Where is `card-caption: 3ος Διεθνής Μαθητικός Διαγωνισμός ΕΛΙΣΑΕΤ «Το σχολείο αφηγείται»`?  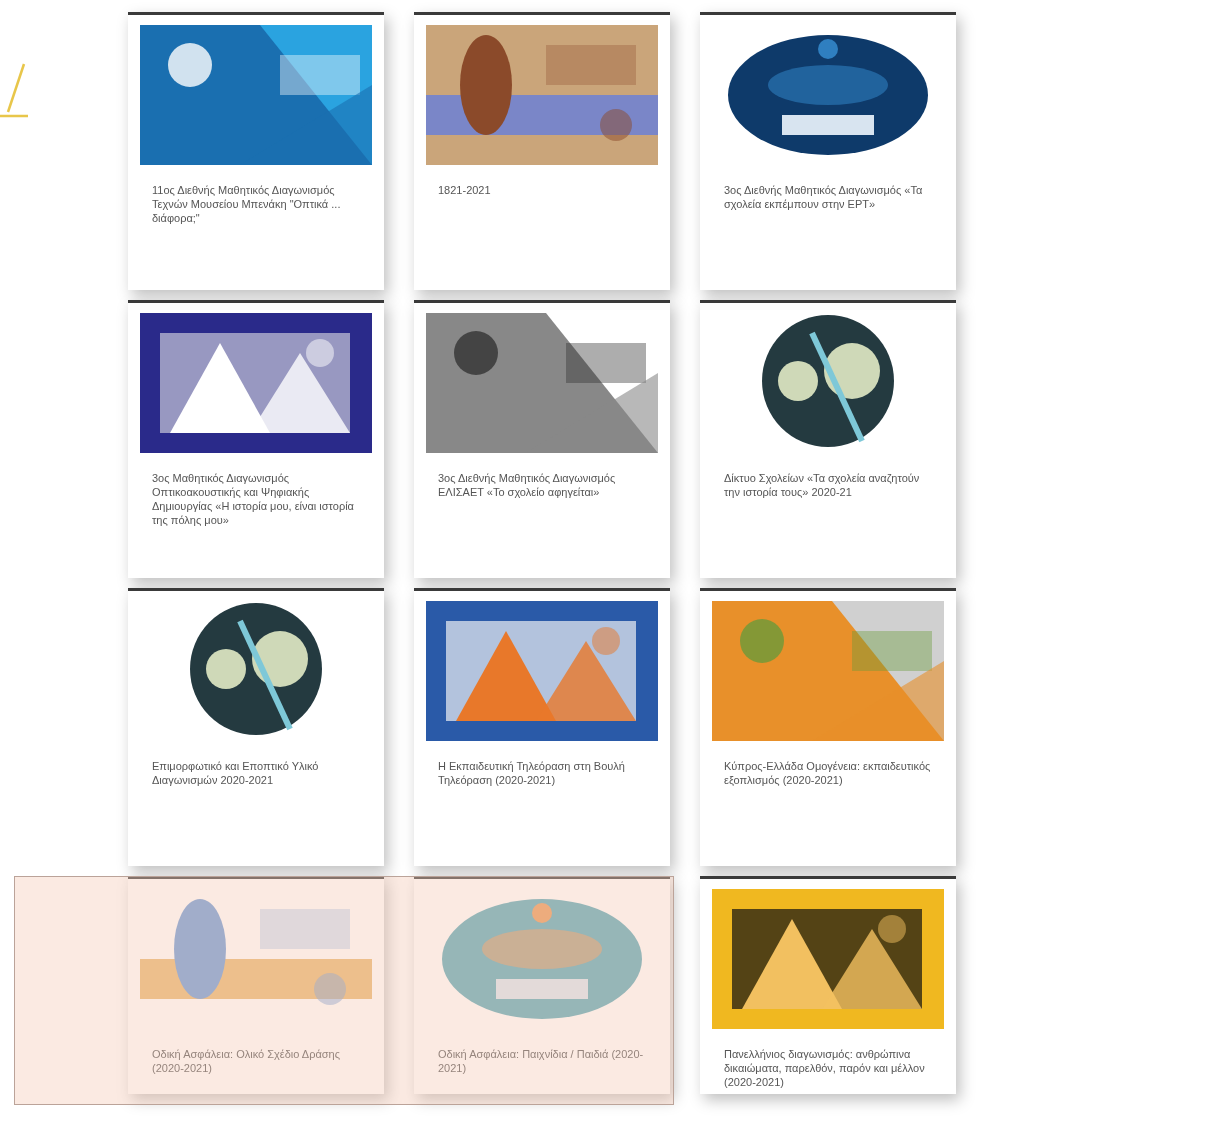
card-caption: 3ος Διεθνής Μαθητικός Διαγωνισμός ΕΛΙΣΑΕΤ «Το σχολείο αφηγείται» is located at coordinates (527, 485).